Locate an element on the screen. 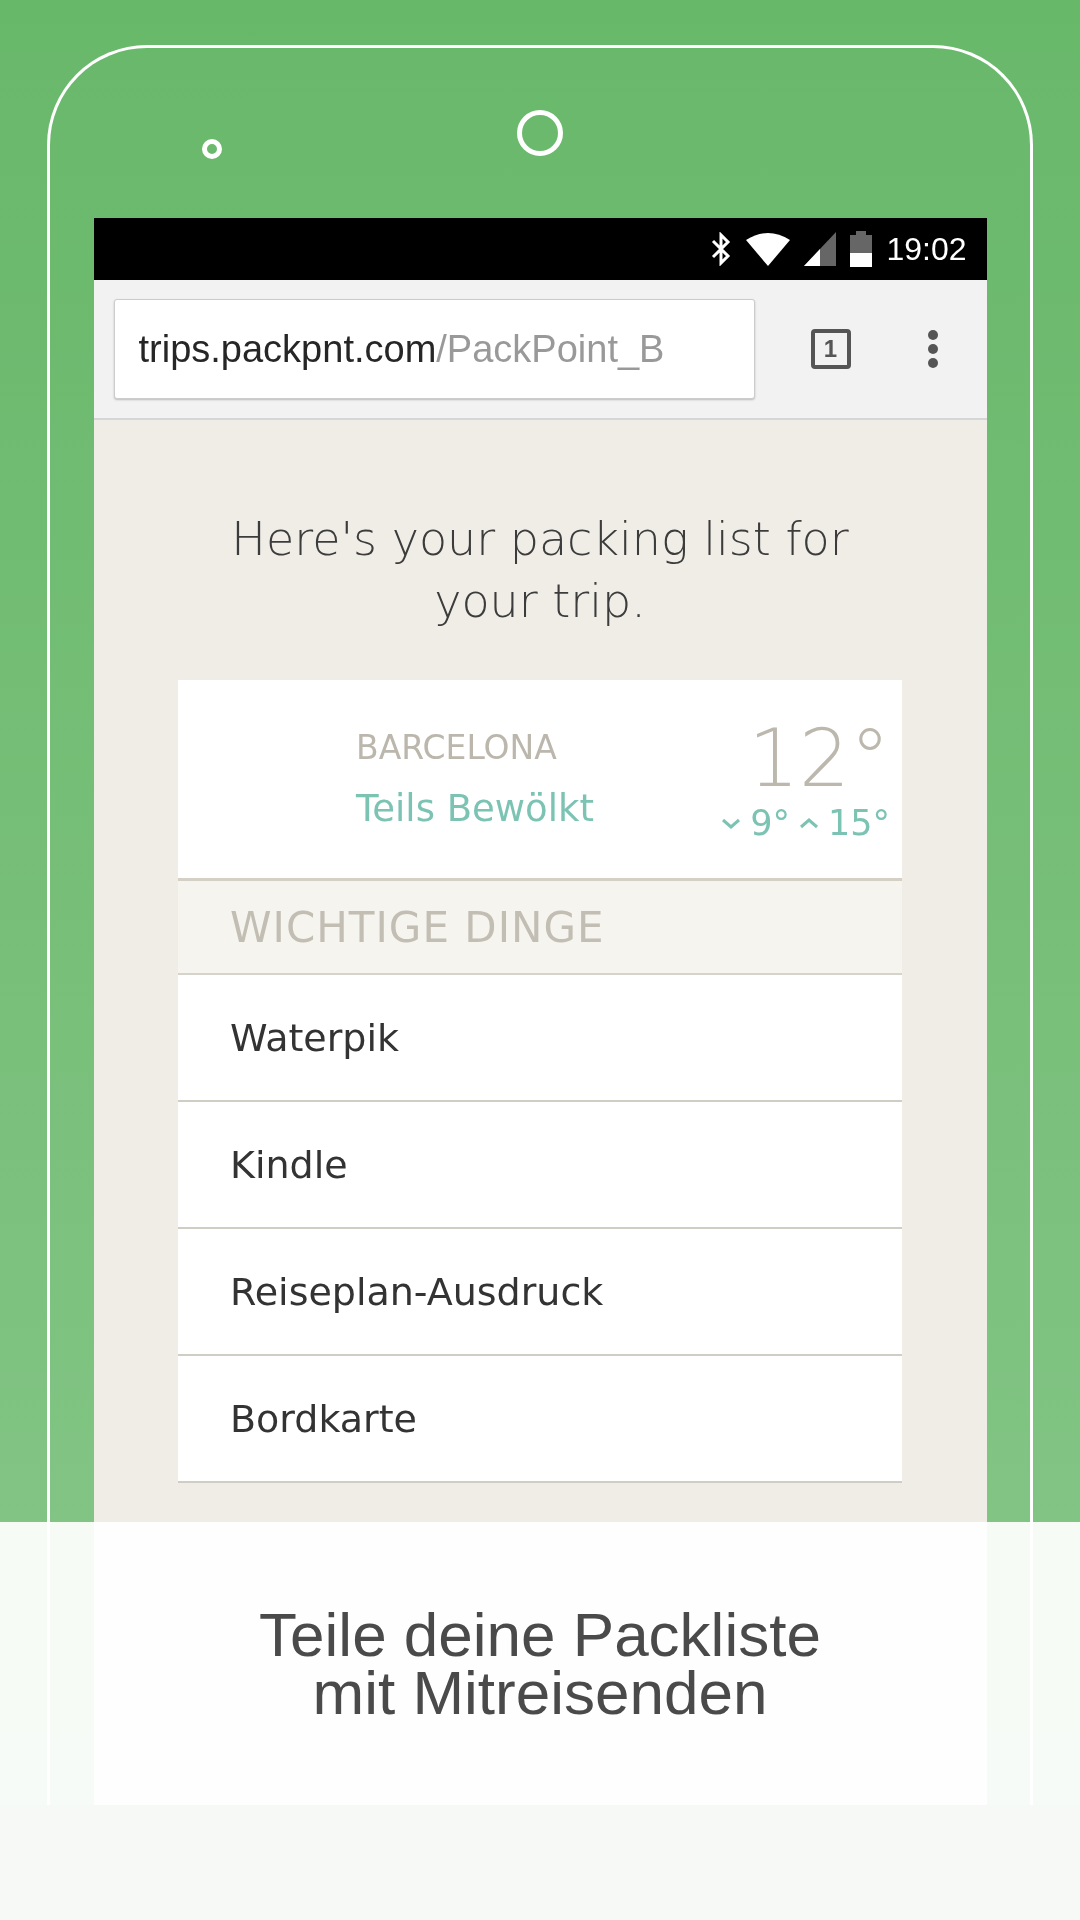 This screenshot has height=1920, width=1080. signal-icon is located at coordinates (820, 249).